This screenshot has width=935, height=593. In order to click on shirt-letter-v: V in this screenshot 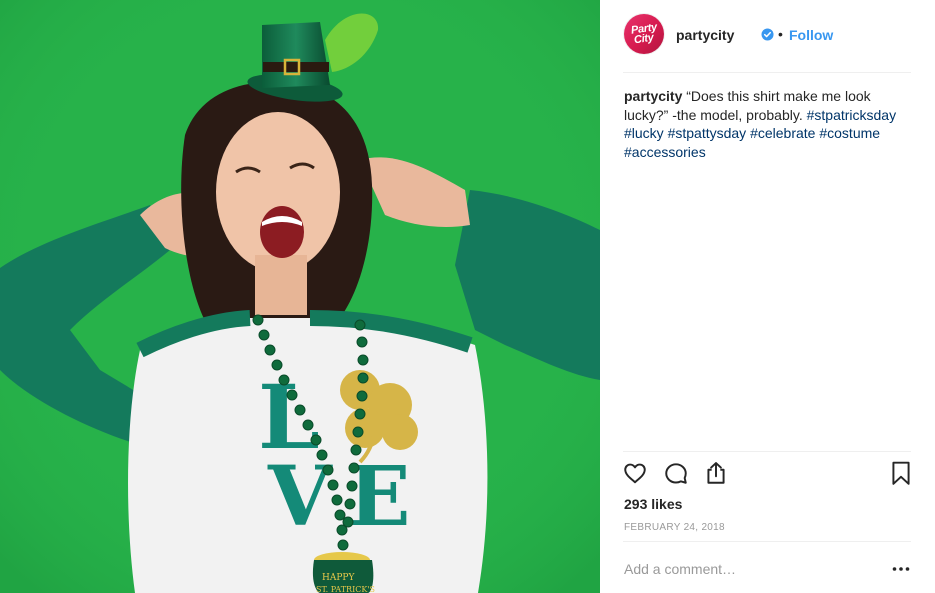, I will do `click(300, 497)`.